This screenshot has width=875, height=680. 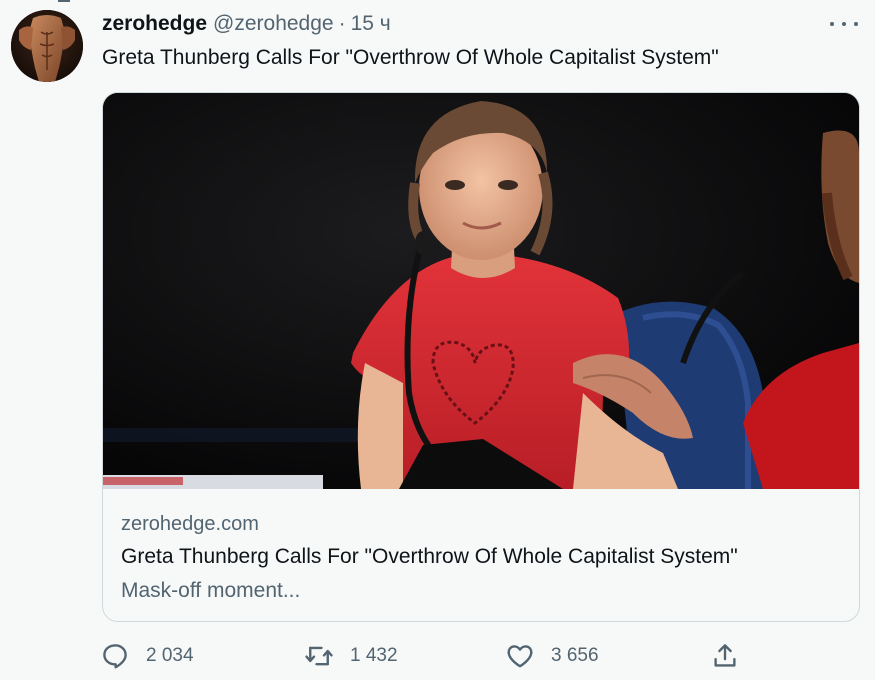 What do you see at coordinates (374, 655) in the screenshot?
I see `retweet-count: 1 432` at bounding box center [374, 655].